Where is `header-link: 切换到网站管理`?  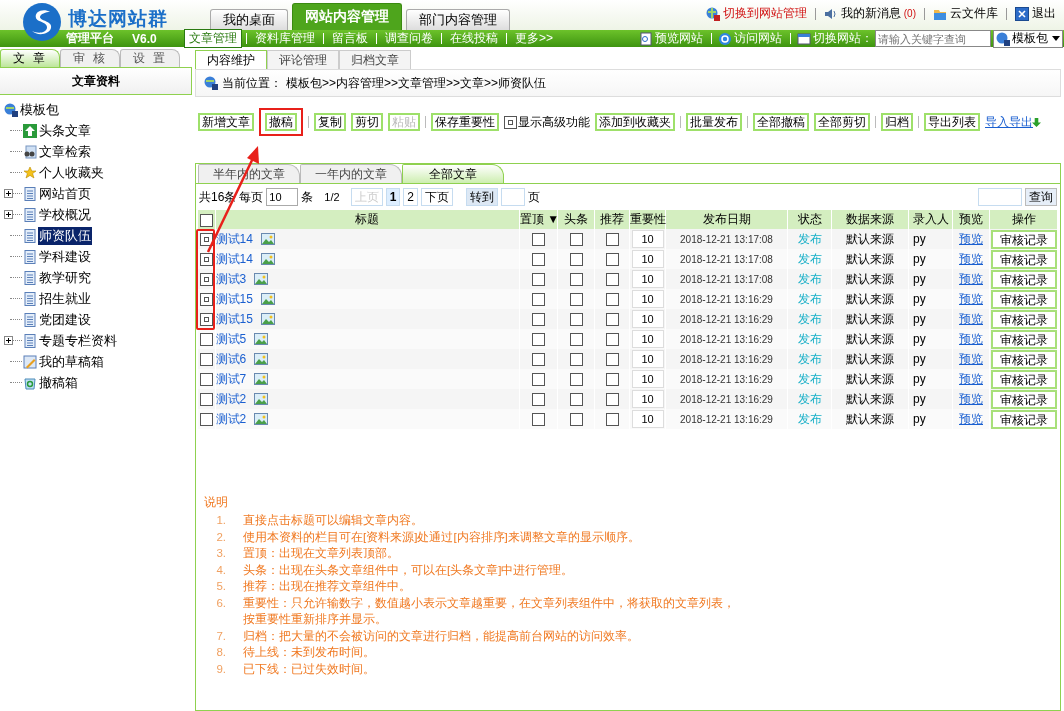 header-link: 切换到网站管理 is located at coordinates (764, 13).